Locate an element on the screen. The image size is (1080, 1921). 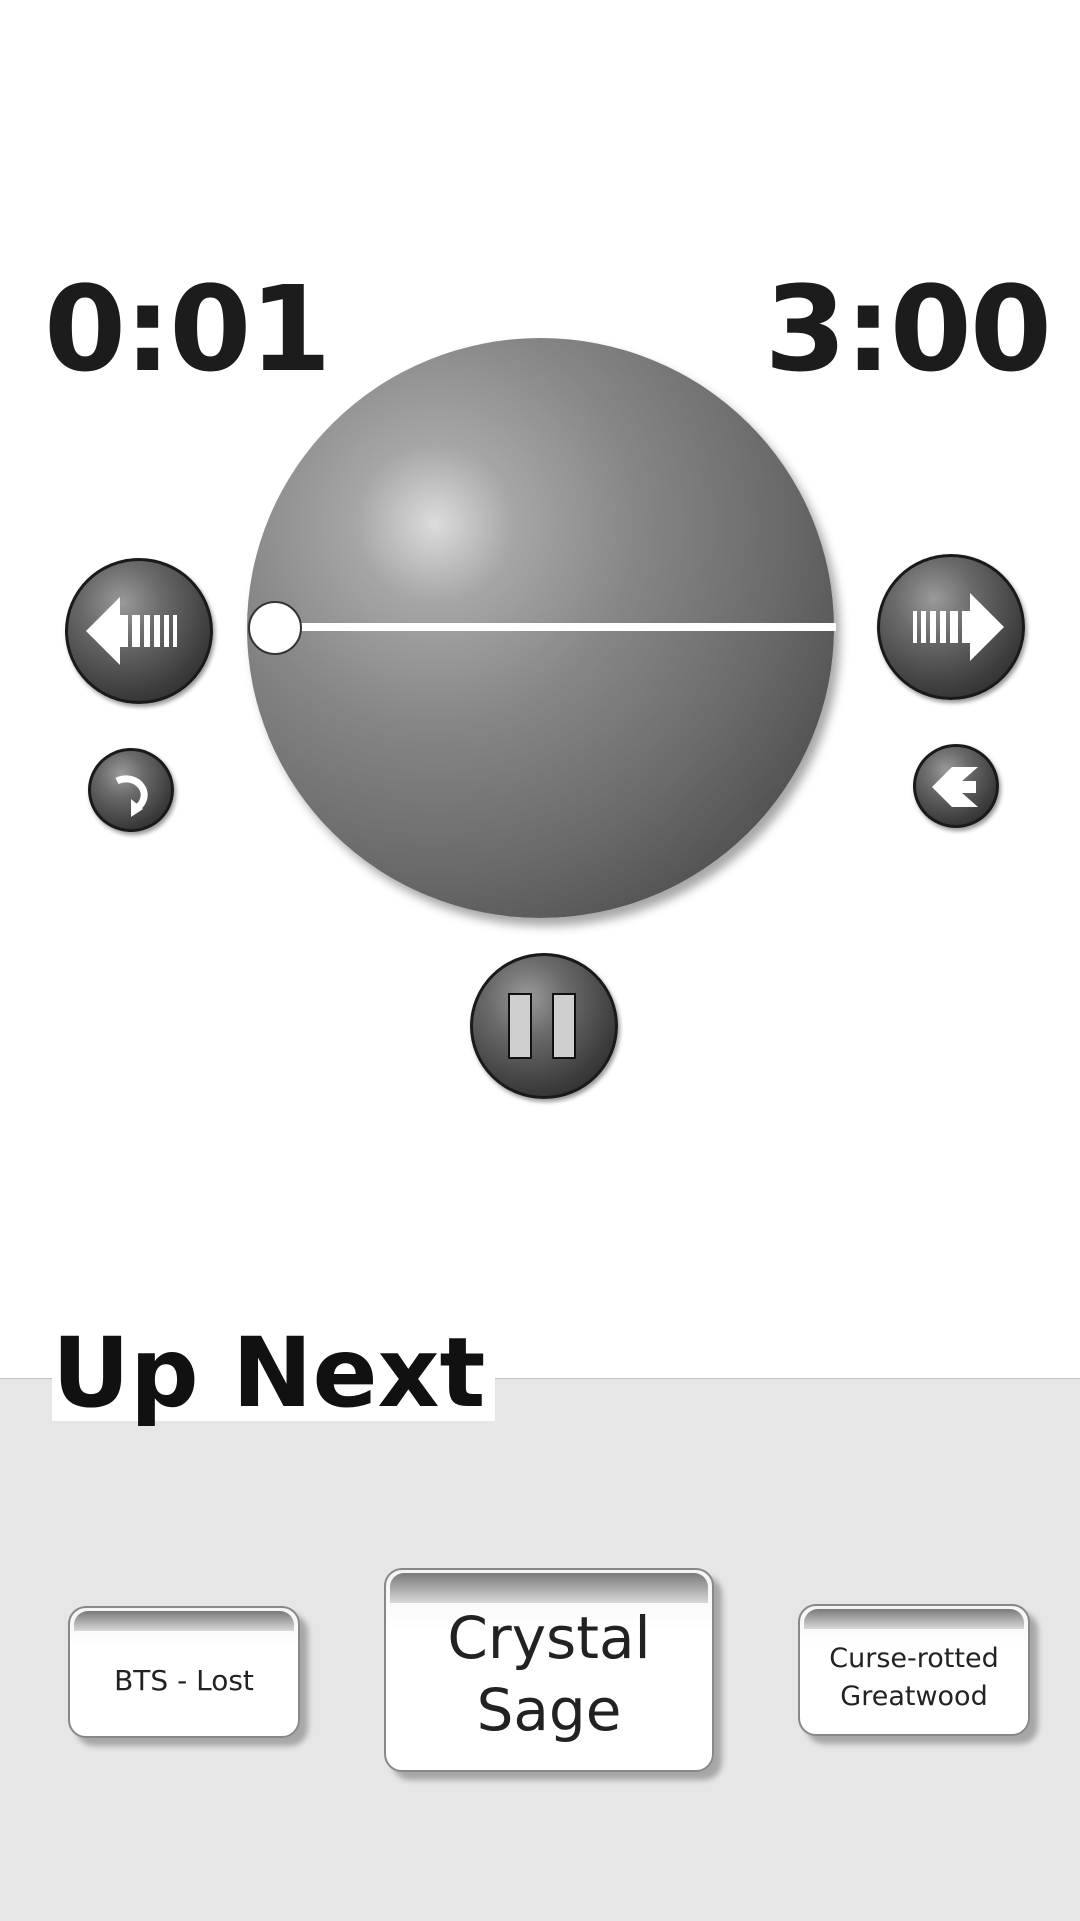
pause-button is located at coordinates (544, 1026).